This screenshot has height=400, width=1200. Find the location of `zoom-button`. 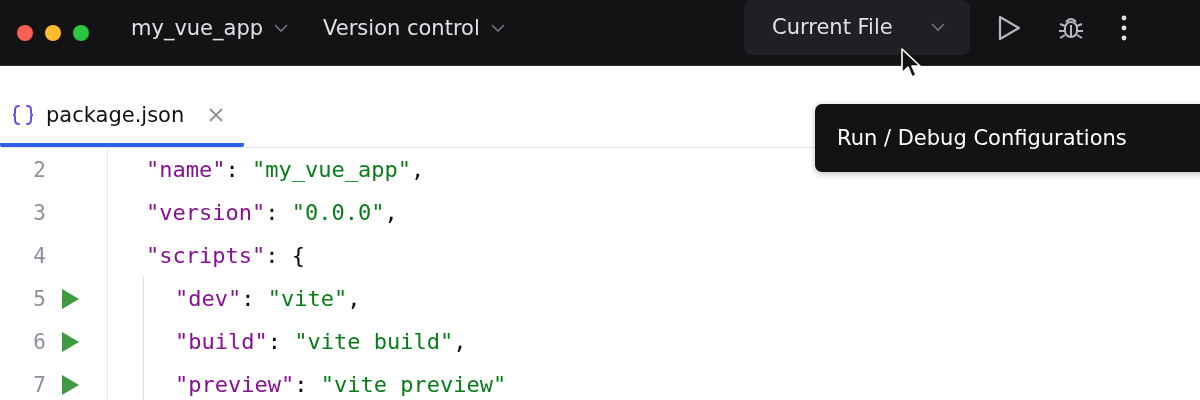

zoom-button is located at coordinates (81, 32).